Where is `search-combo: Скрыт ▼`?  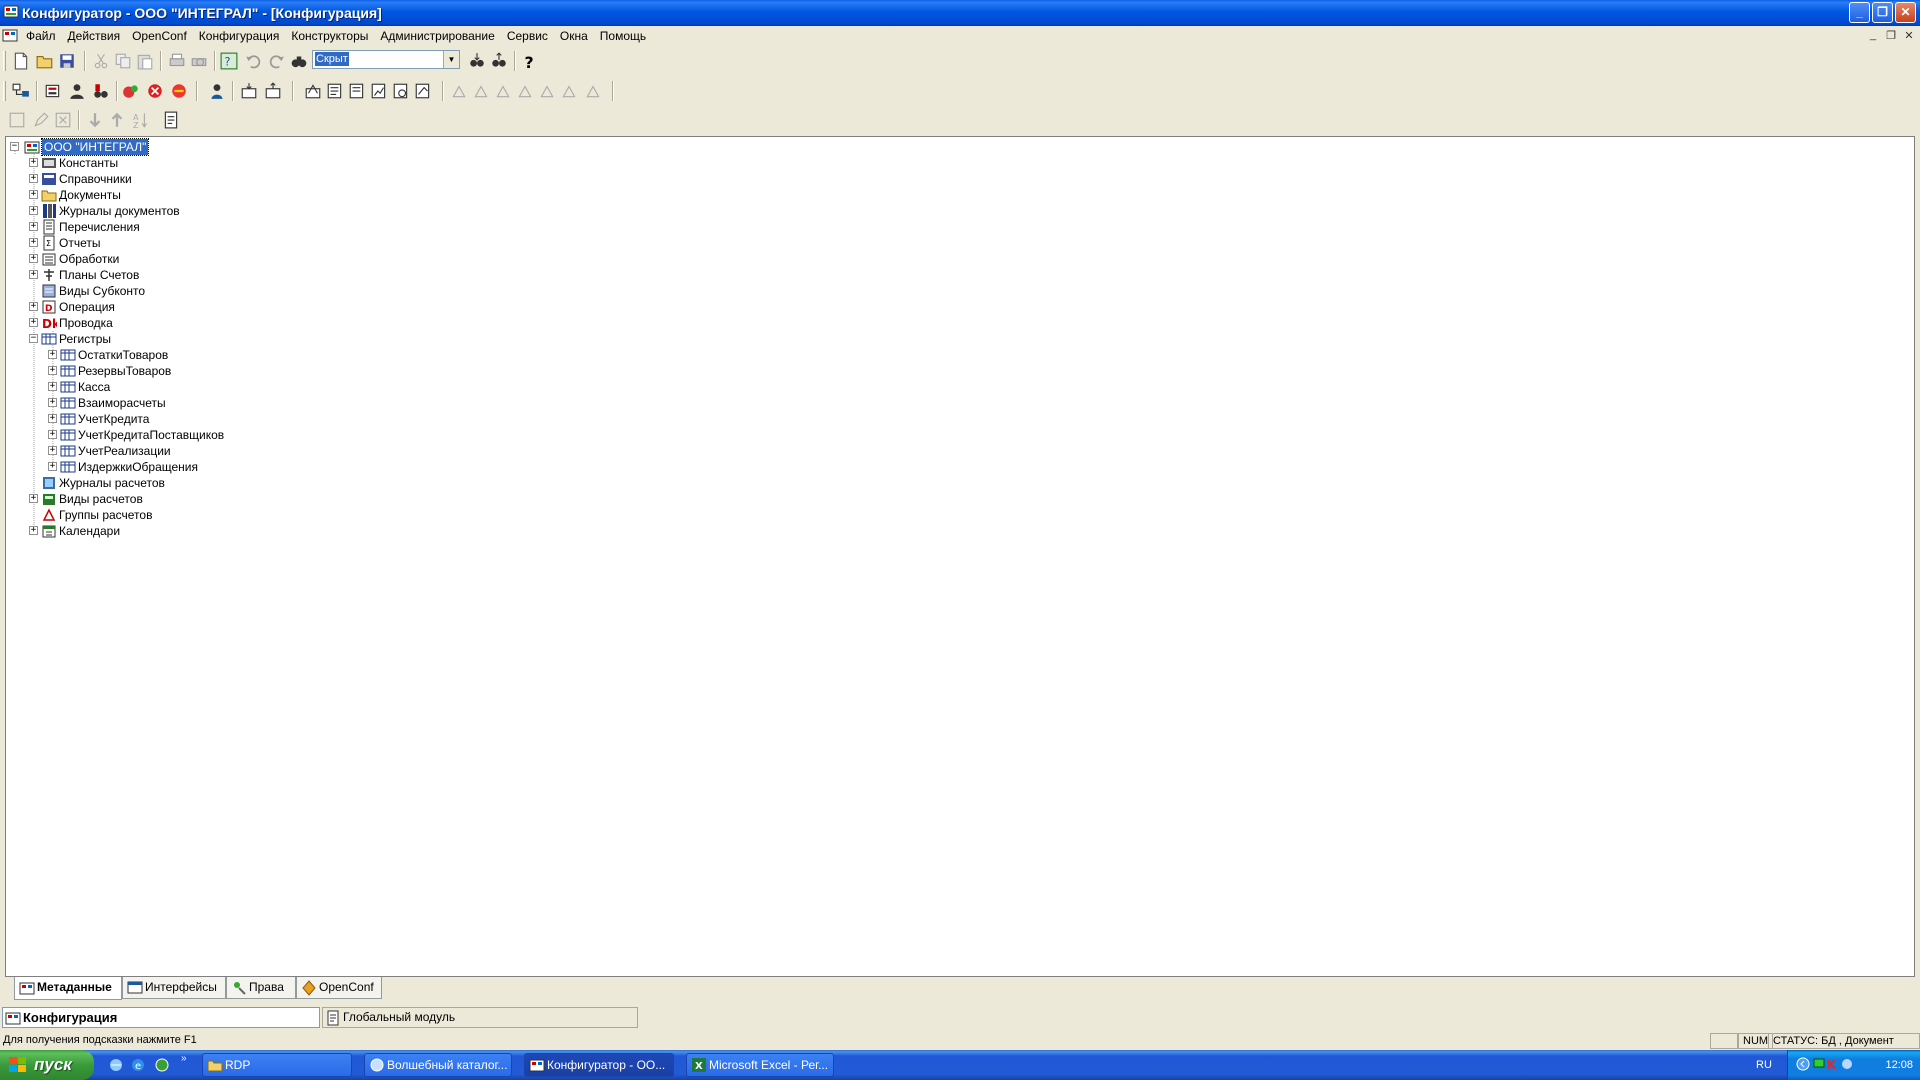 search-combo: Скрыт ▼ is located at coordinates (386, 59).